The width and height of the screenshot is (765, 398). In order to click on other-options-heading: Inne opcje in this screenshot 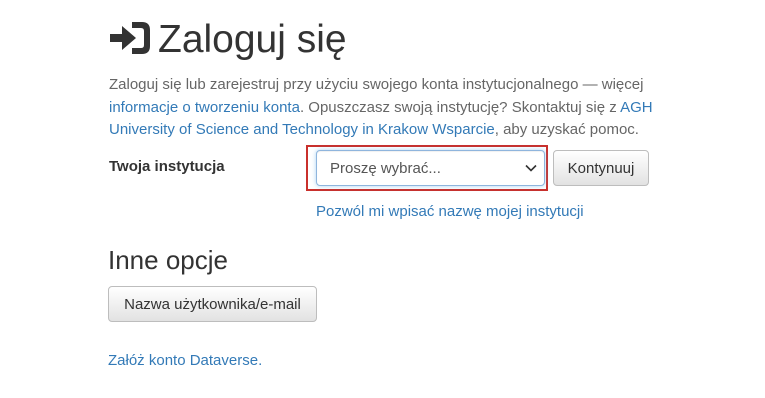, I will do `click(168, 260)`.